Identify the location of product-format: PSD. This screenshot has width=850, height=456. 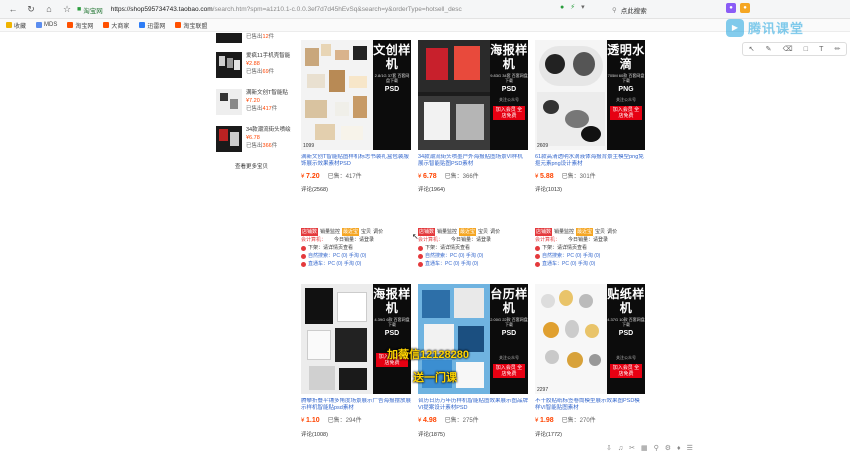
(392, 333).